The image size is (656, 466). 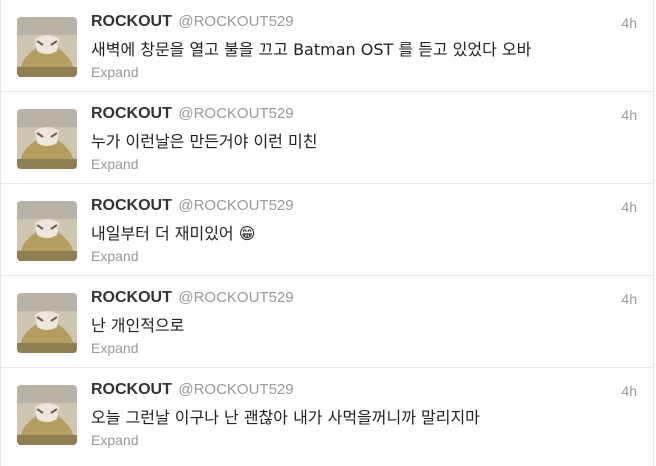 What do you see at coordinates (311, 49) in the screenshot?
I see `tweet-text: 새벽에 창문을 열고 불을 끄고 Batman OST 를 듣고 있었다 오바` at bounding box center [311, 49].